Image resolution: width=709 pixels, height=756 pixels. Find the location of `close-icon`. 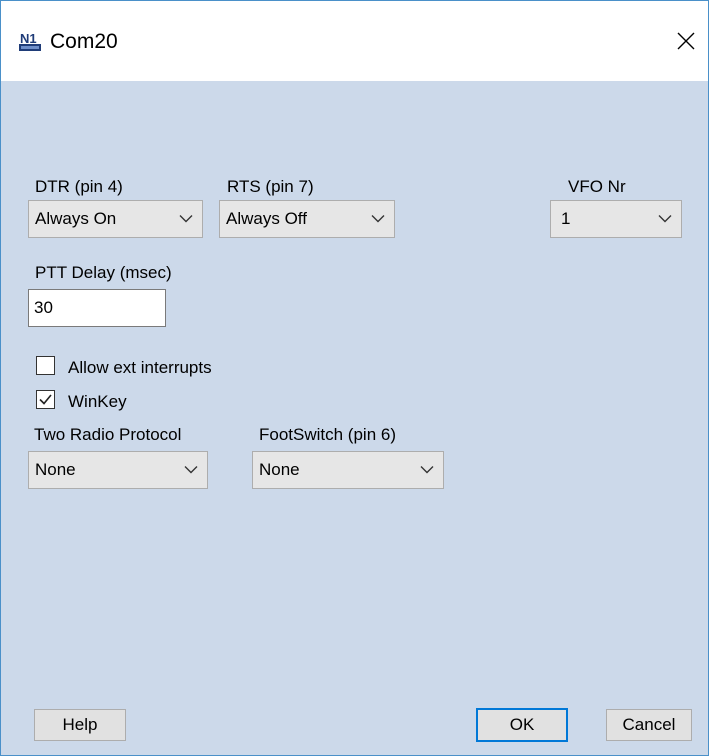

close-icon is located at coordinates (686, 41).